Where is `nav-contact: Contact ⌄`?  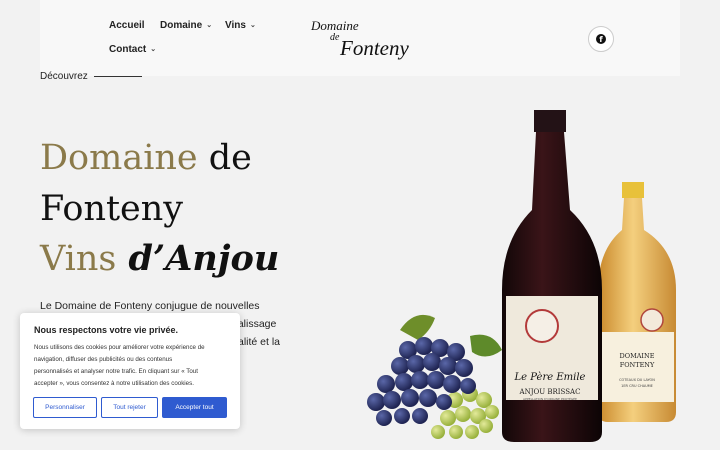 nav-contact: Contact ⌄ is located at coordinates (132, 49).